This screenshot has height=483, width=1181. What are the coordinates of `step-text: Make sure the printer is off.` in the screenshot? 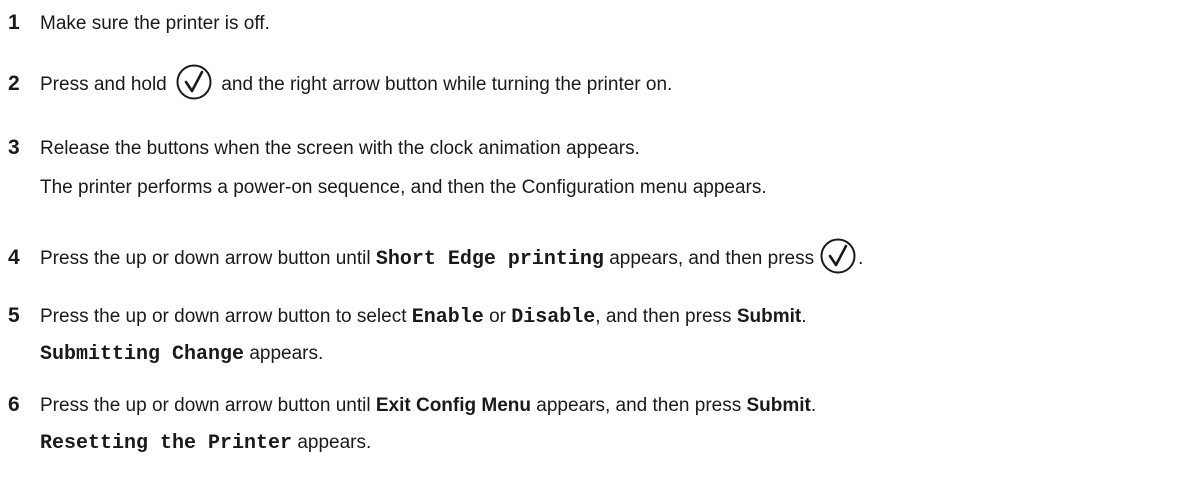 It's located at (155, 23).